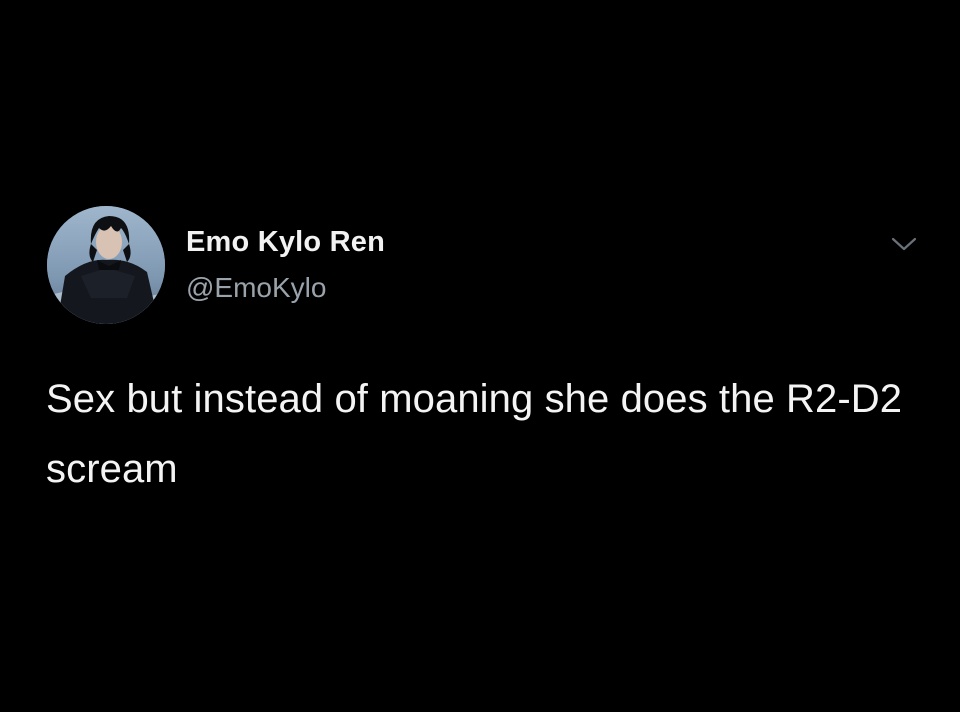 This screenshot has width=960, height=712. I want to click on chevron-down-icon, so click(904, 244).